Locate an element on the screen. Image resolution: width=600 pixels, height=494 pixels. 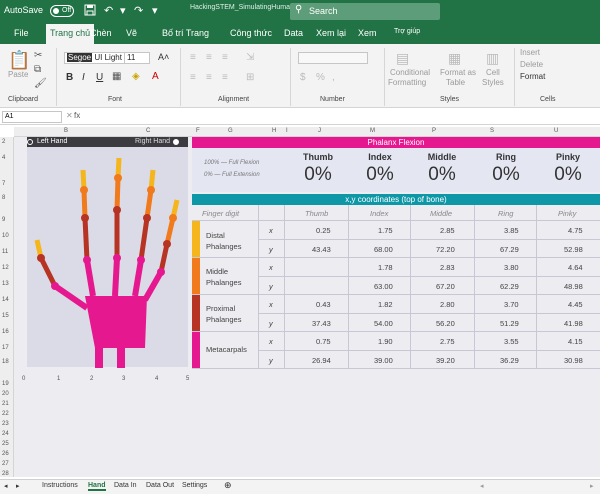
tab-help: Trợ giúp is located at coordinates (407, 31).